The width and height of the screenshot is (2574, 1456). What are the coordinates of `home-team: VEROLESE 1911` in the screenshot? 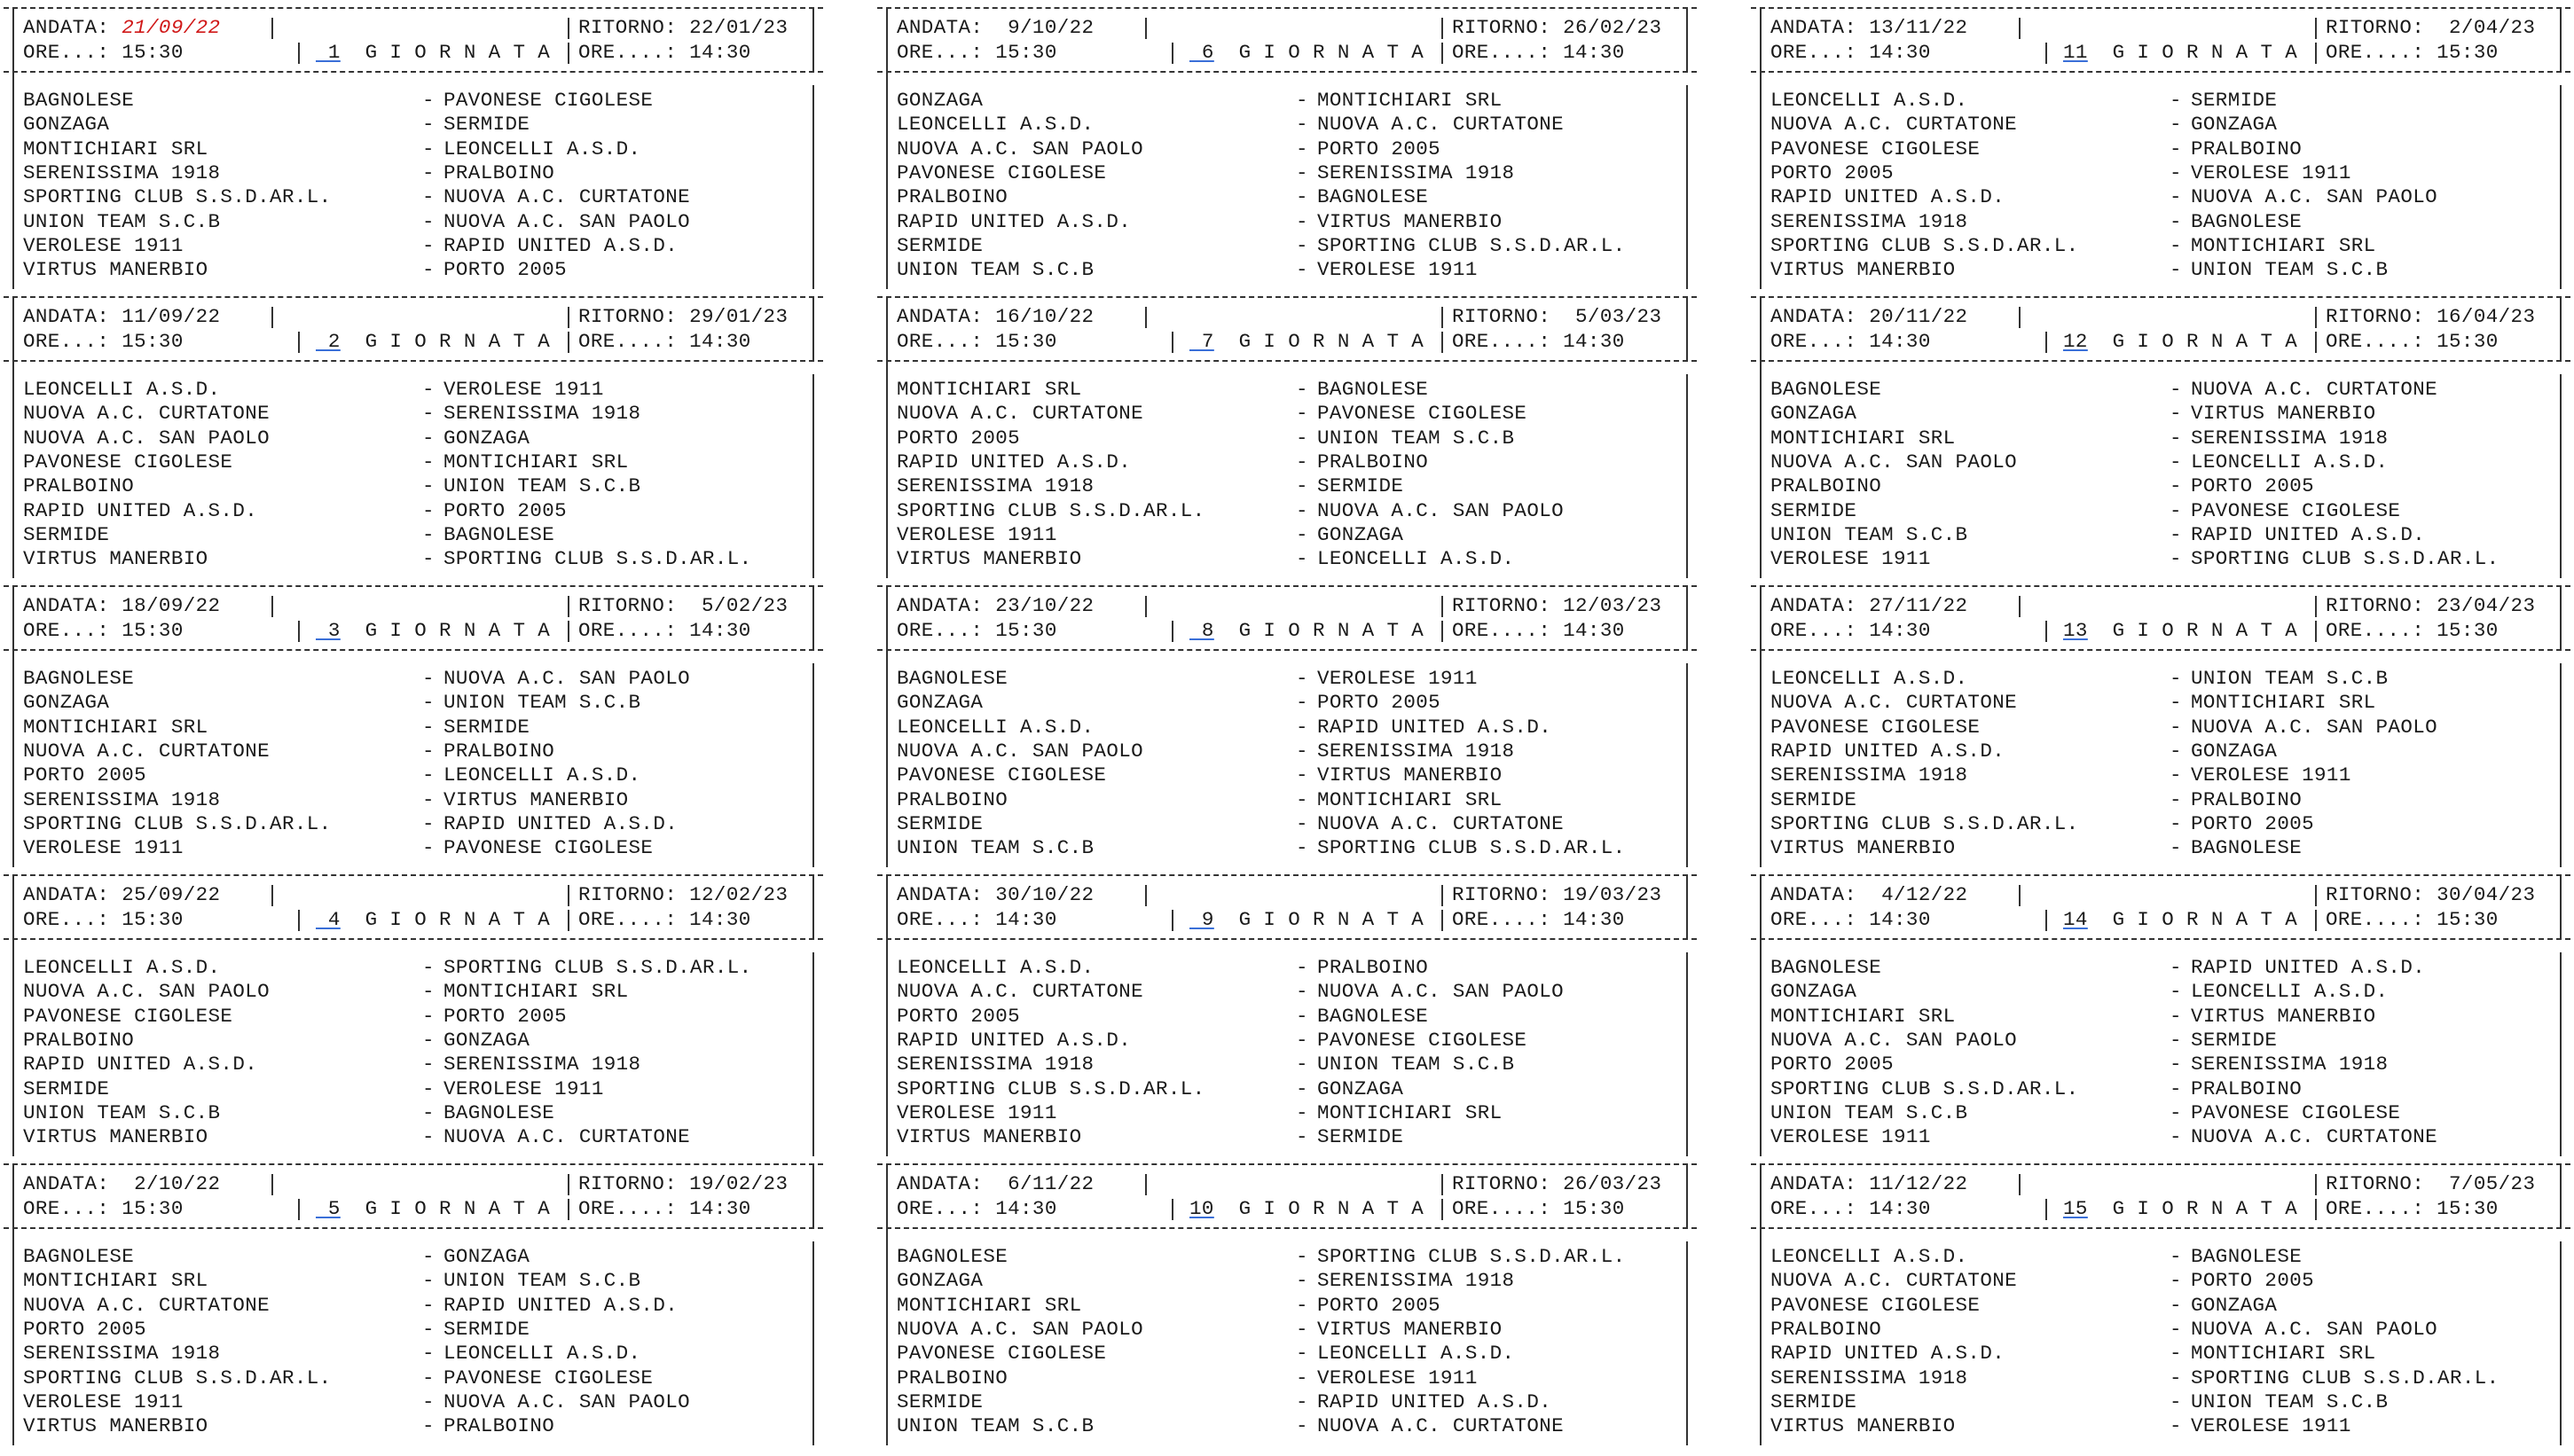 It's located at (1851, 559).